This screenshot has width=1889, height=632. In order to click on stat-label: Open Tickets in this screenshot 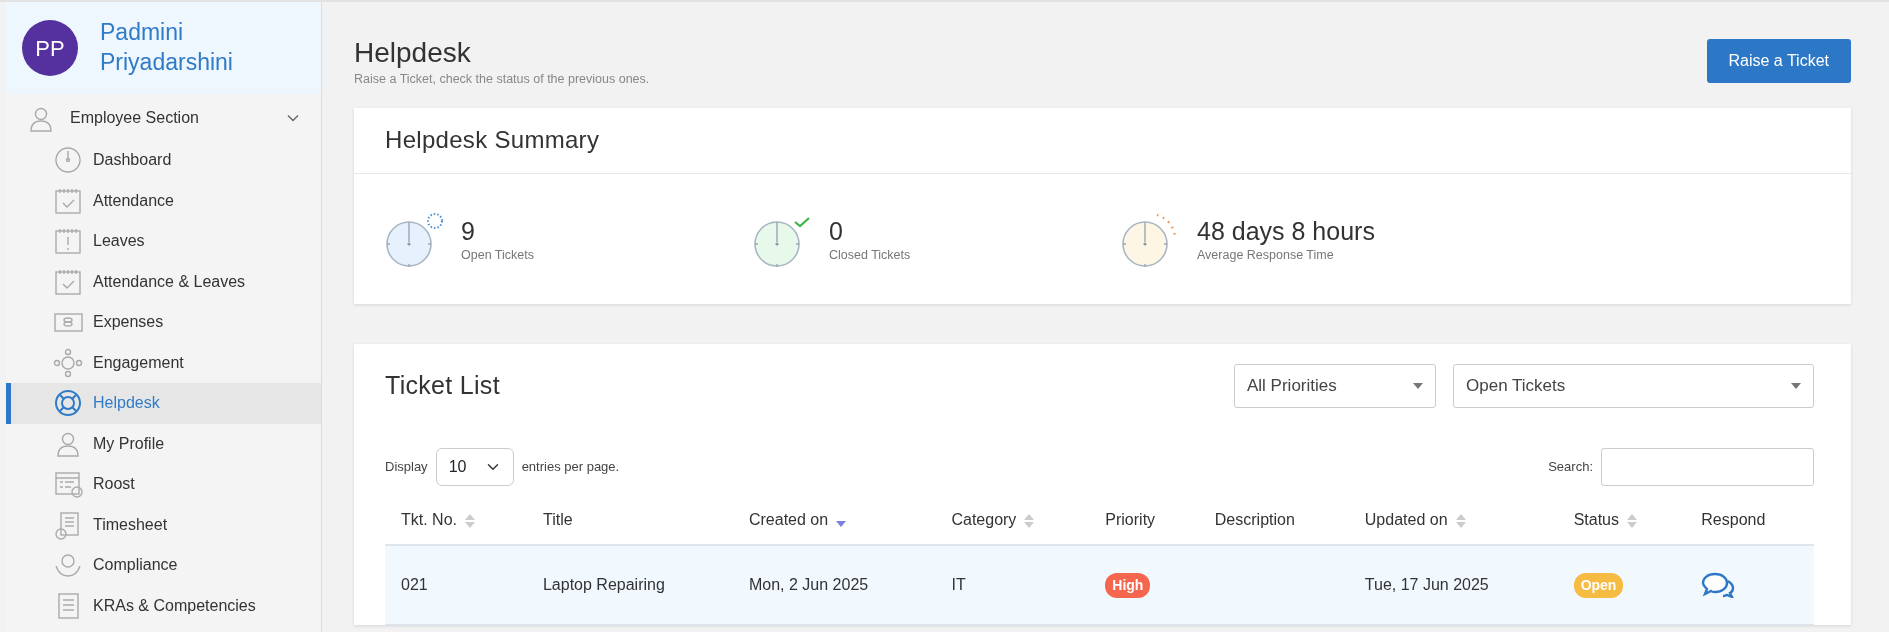, I will do `click(497, 255)`.